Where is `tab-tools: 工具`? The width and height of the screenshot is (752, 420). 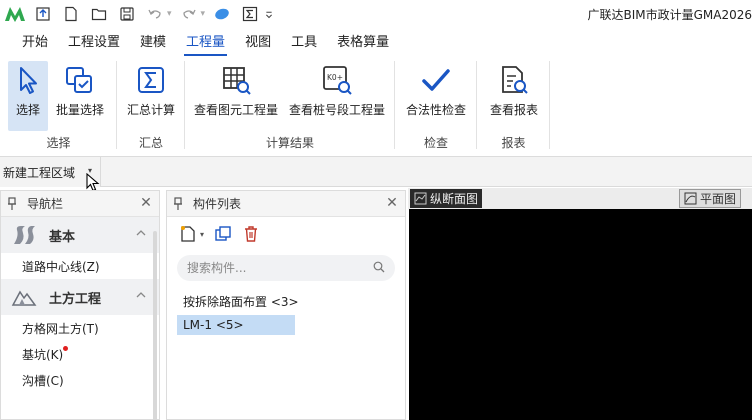 tab-tools: 工具 is located at coordinates (304, 44).